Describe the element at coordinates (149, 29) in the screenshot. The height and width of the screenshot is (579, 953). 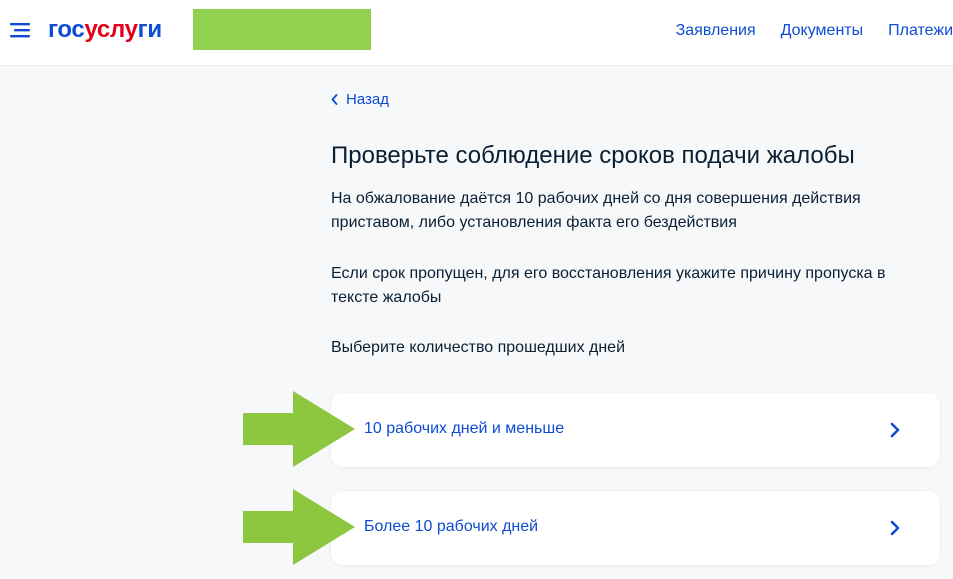
I see `logo-part-3: ги` at that location.